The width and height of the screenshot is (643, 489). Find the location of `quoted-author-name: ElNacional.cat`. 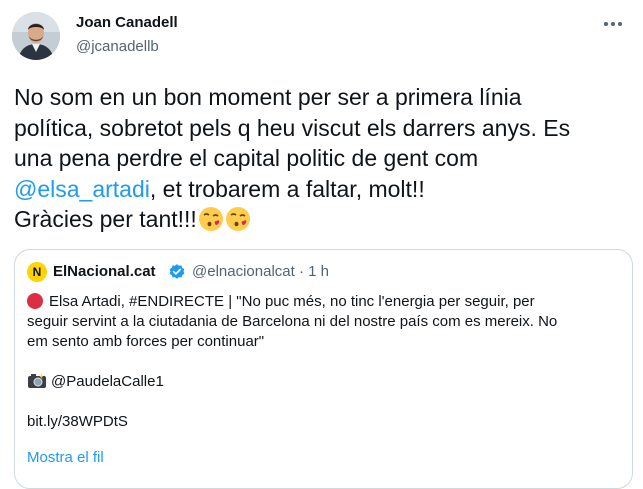

quoted-author-name: ElNacional.cat is located at coordinates (104, 271).